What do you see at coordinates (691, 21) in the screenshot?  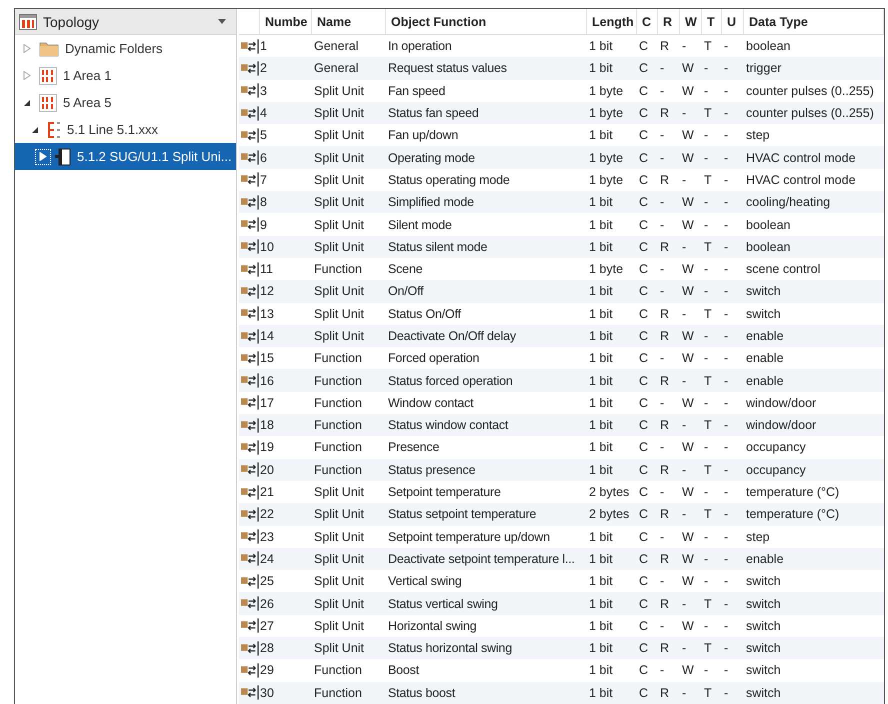 I see `column-header: W` at bounding box center [691, 21].